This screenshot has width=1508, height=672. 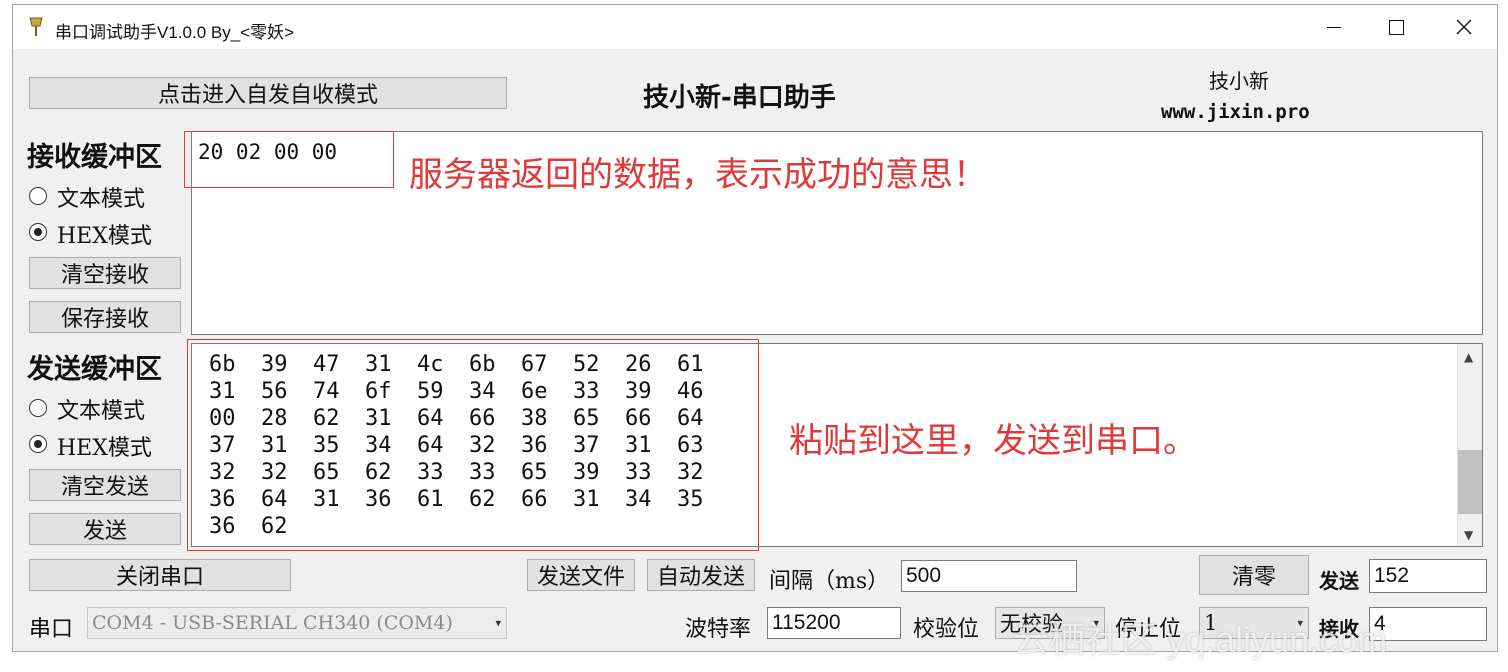 What do you see at coordinates (946, 629) in the screenshot?
I see `parity-label: 校验位` at bounding box center [946, 629].